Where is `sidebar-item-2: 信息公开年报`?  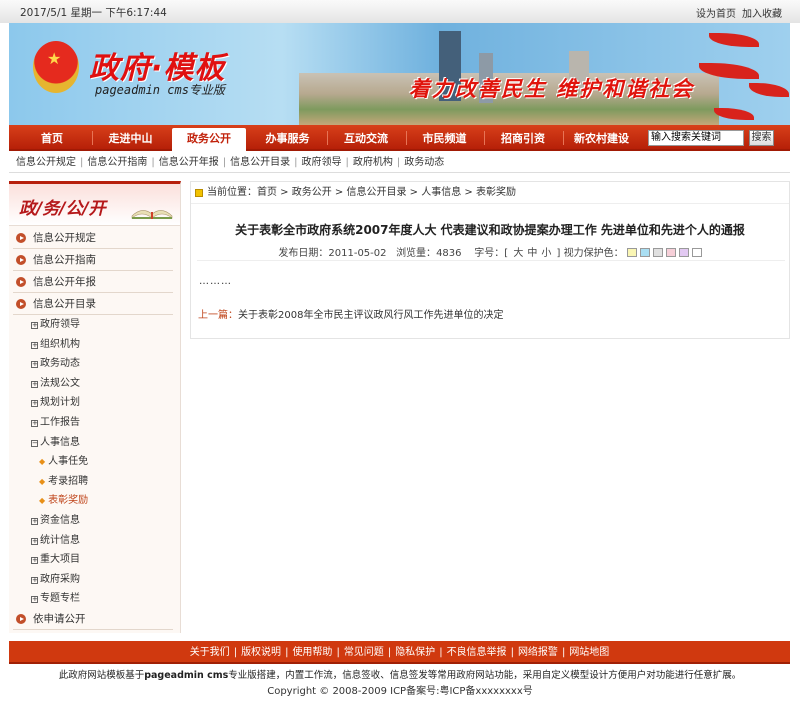 sidebar-item-2: 信息公开年报 is located at coordinates (93, 282).